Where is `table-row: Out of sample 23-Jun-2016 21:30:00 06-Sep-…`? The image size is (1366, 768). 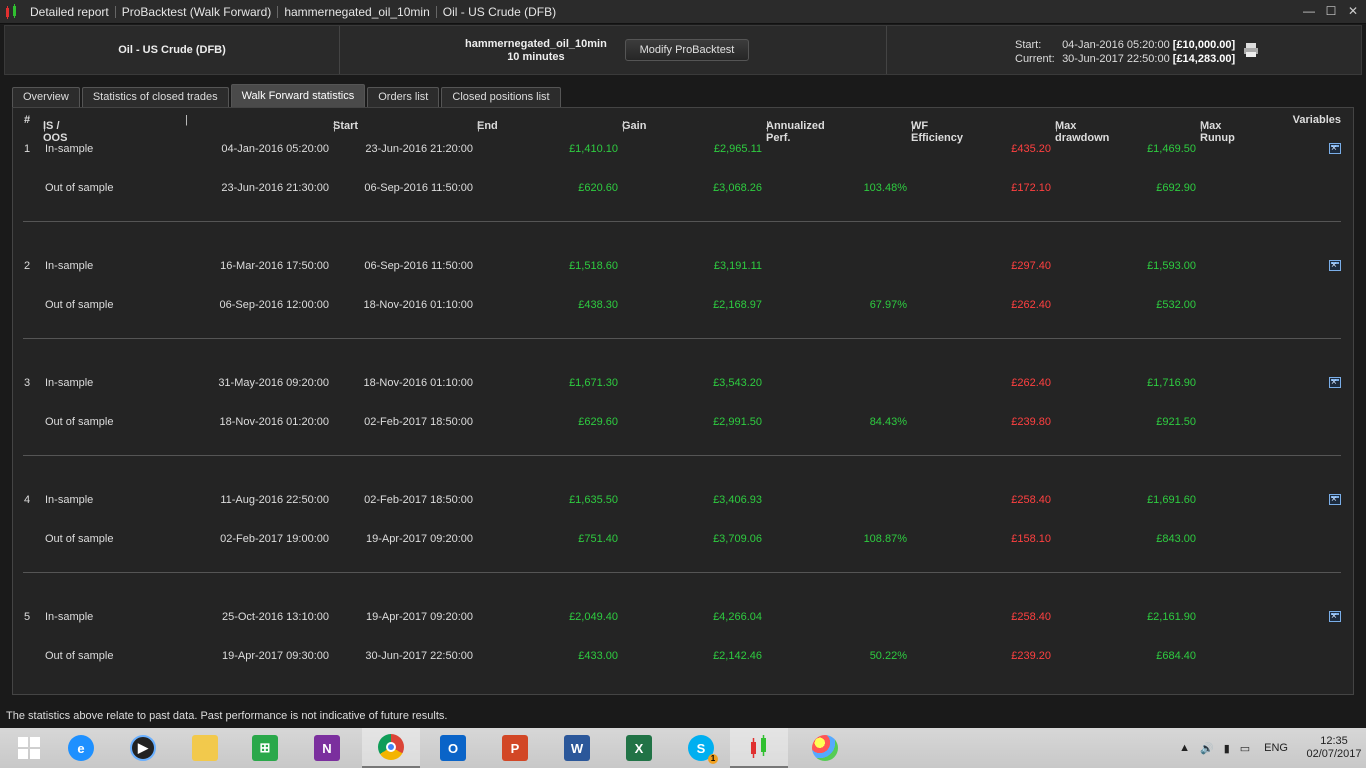 table-row: Out of sample 23-Jun-2016 21:30:00 06-Sep-… is located at coordinates (683, 189).